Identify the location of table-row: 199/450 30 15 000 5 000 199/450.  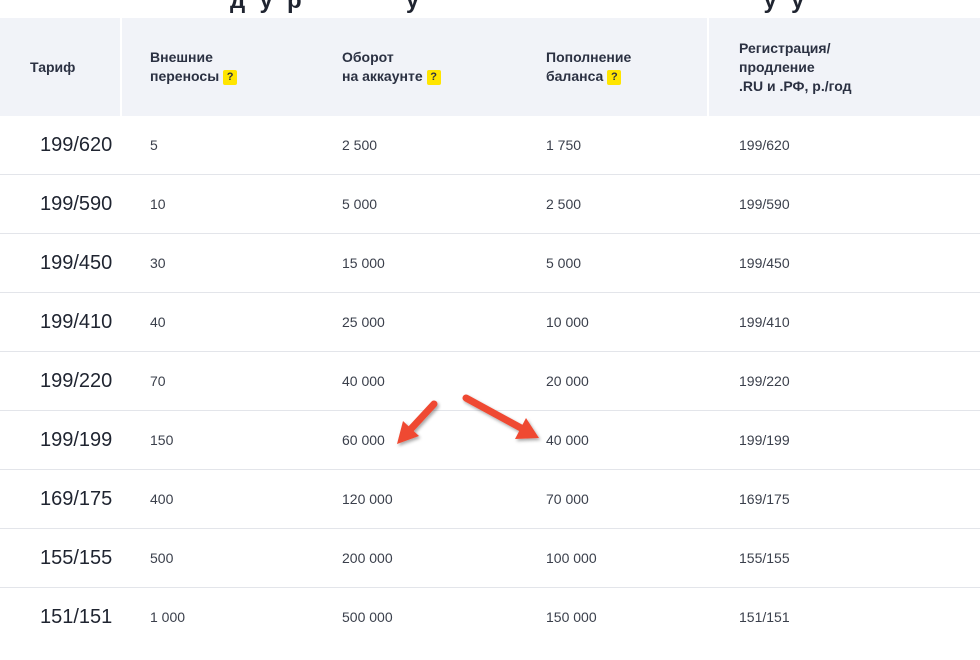
(490, 263).